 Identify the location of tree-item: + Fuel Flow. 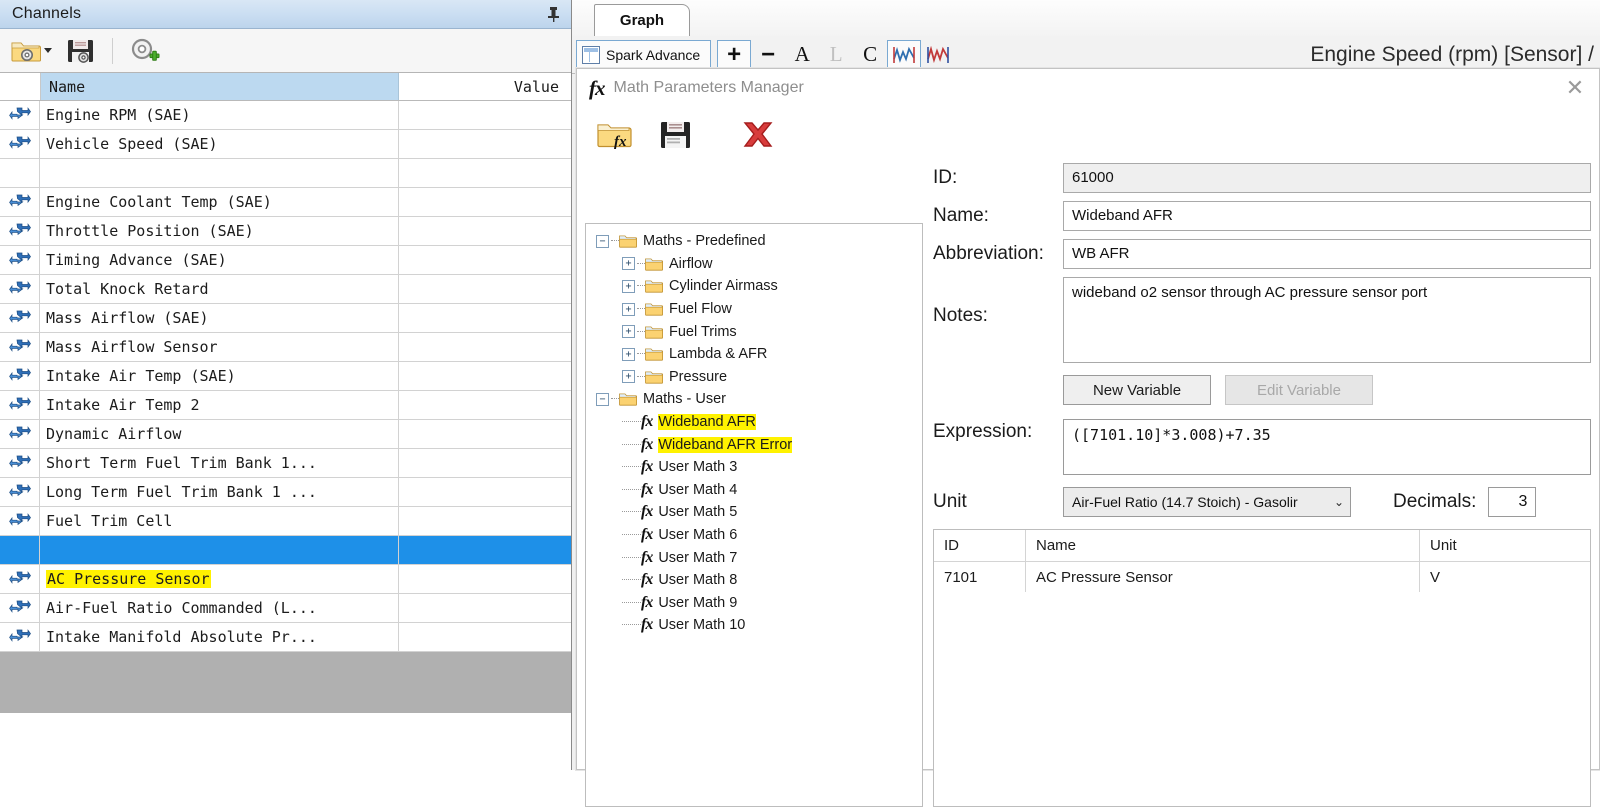
(759, 309).